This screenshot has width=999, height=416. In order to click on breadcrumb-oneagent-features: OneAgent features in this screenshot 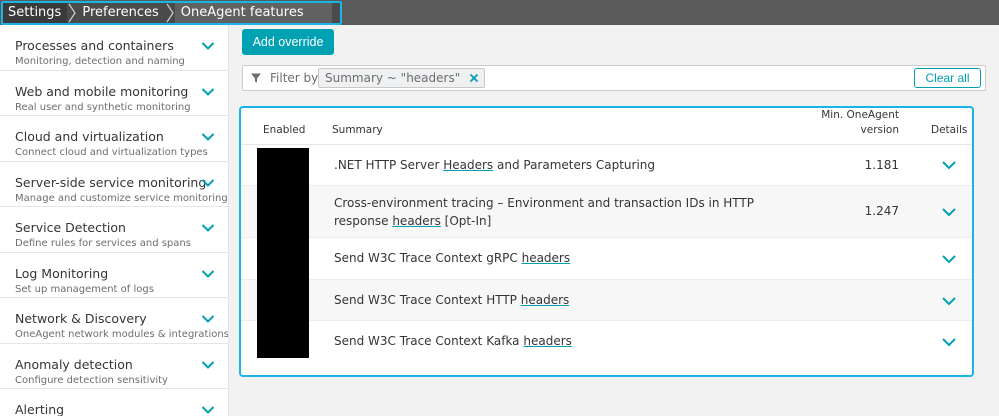, I will do `click(253, 13)`.